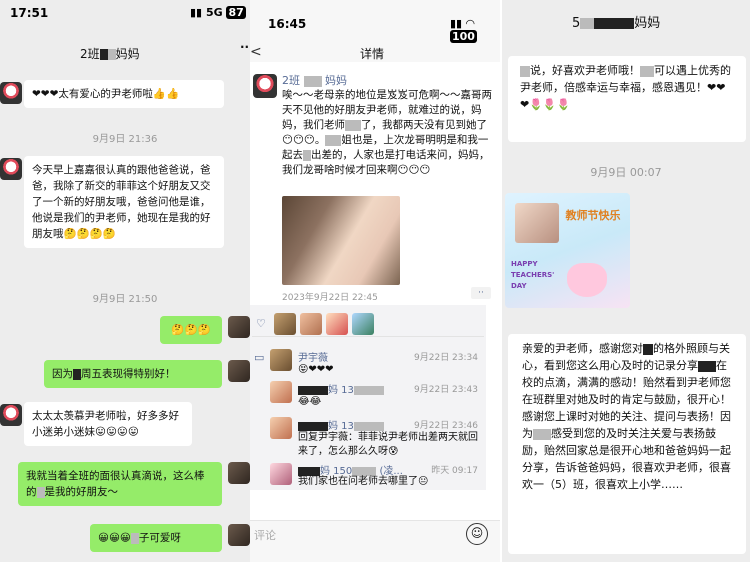 This screenshot has height=562, width=750. I want to click on post-date: 2023年9月22日 22:45, so click(330, 298).